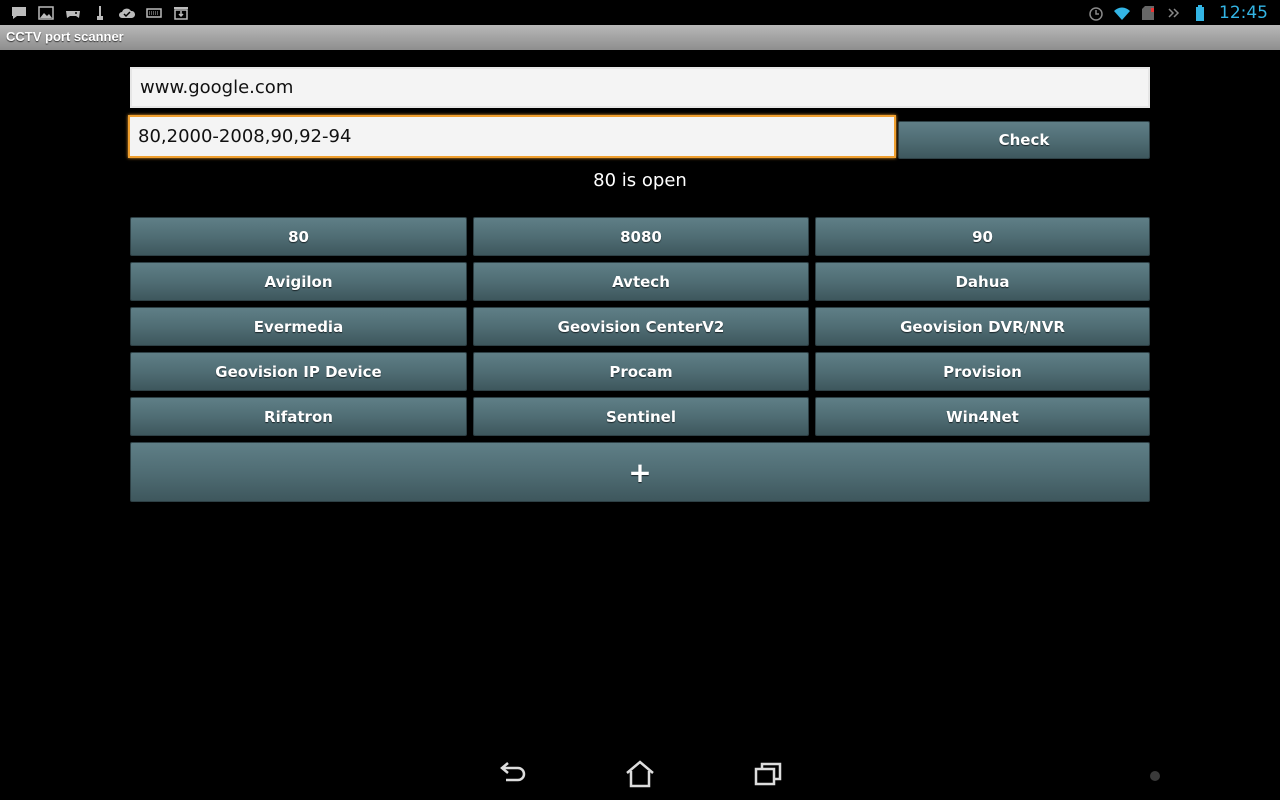 This screenshot has height=800, width=1280. I want to click on keyboard-icon, so click(154, 13).